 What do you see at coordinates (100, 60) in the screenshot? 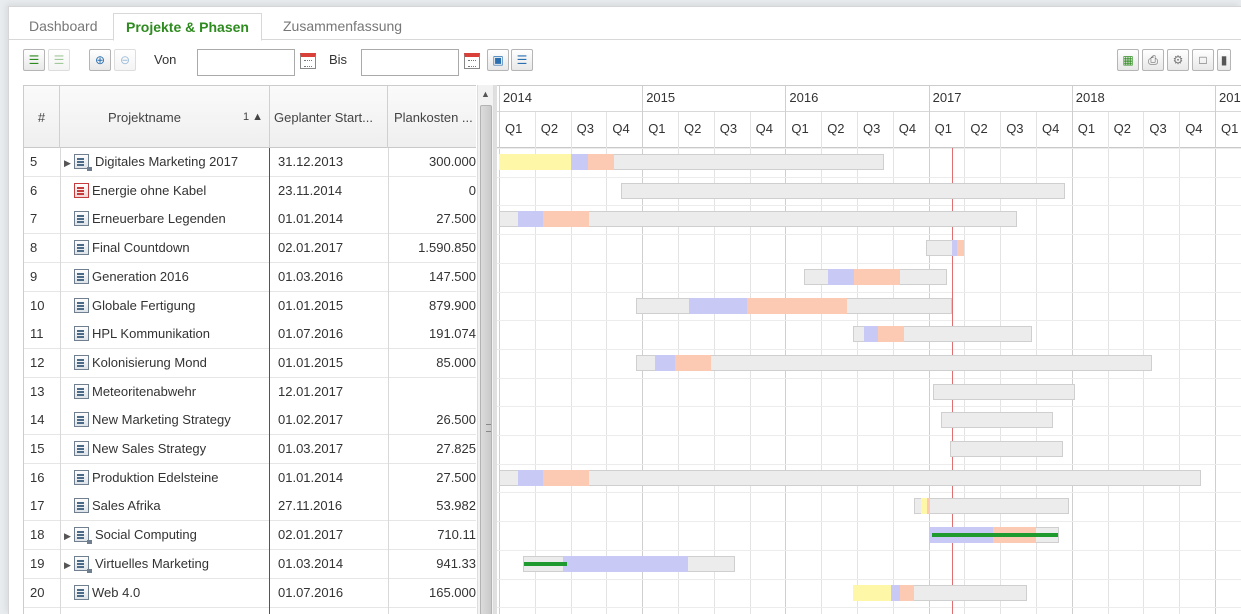
I see `zoom-in-button: ⊕` at bounding box center [100, 60].